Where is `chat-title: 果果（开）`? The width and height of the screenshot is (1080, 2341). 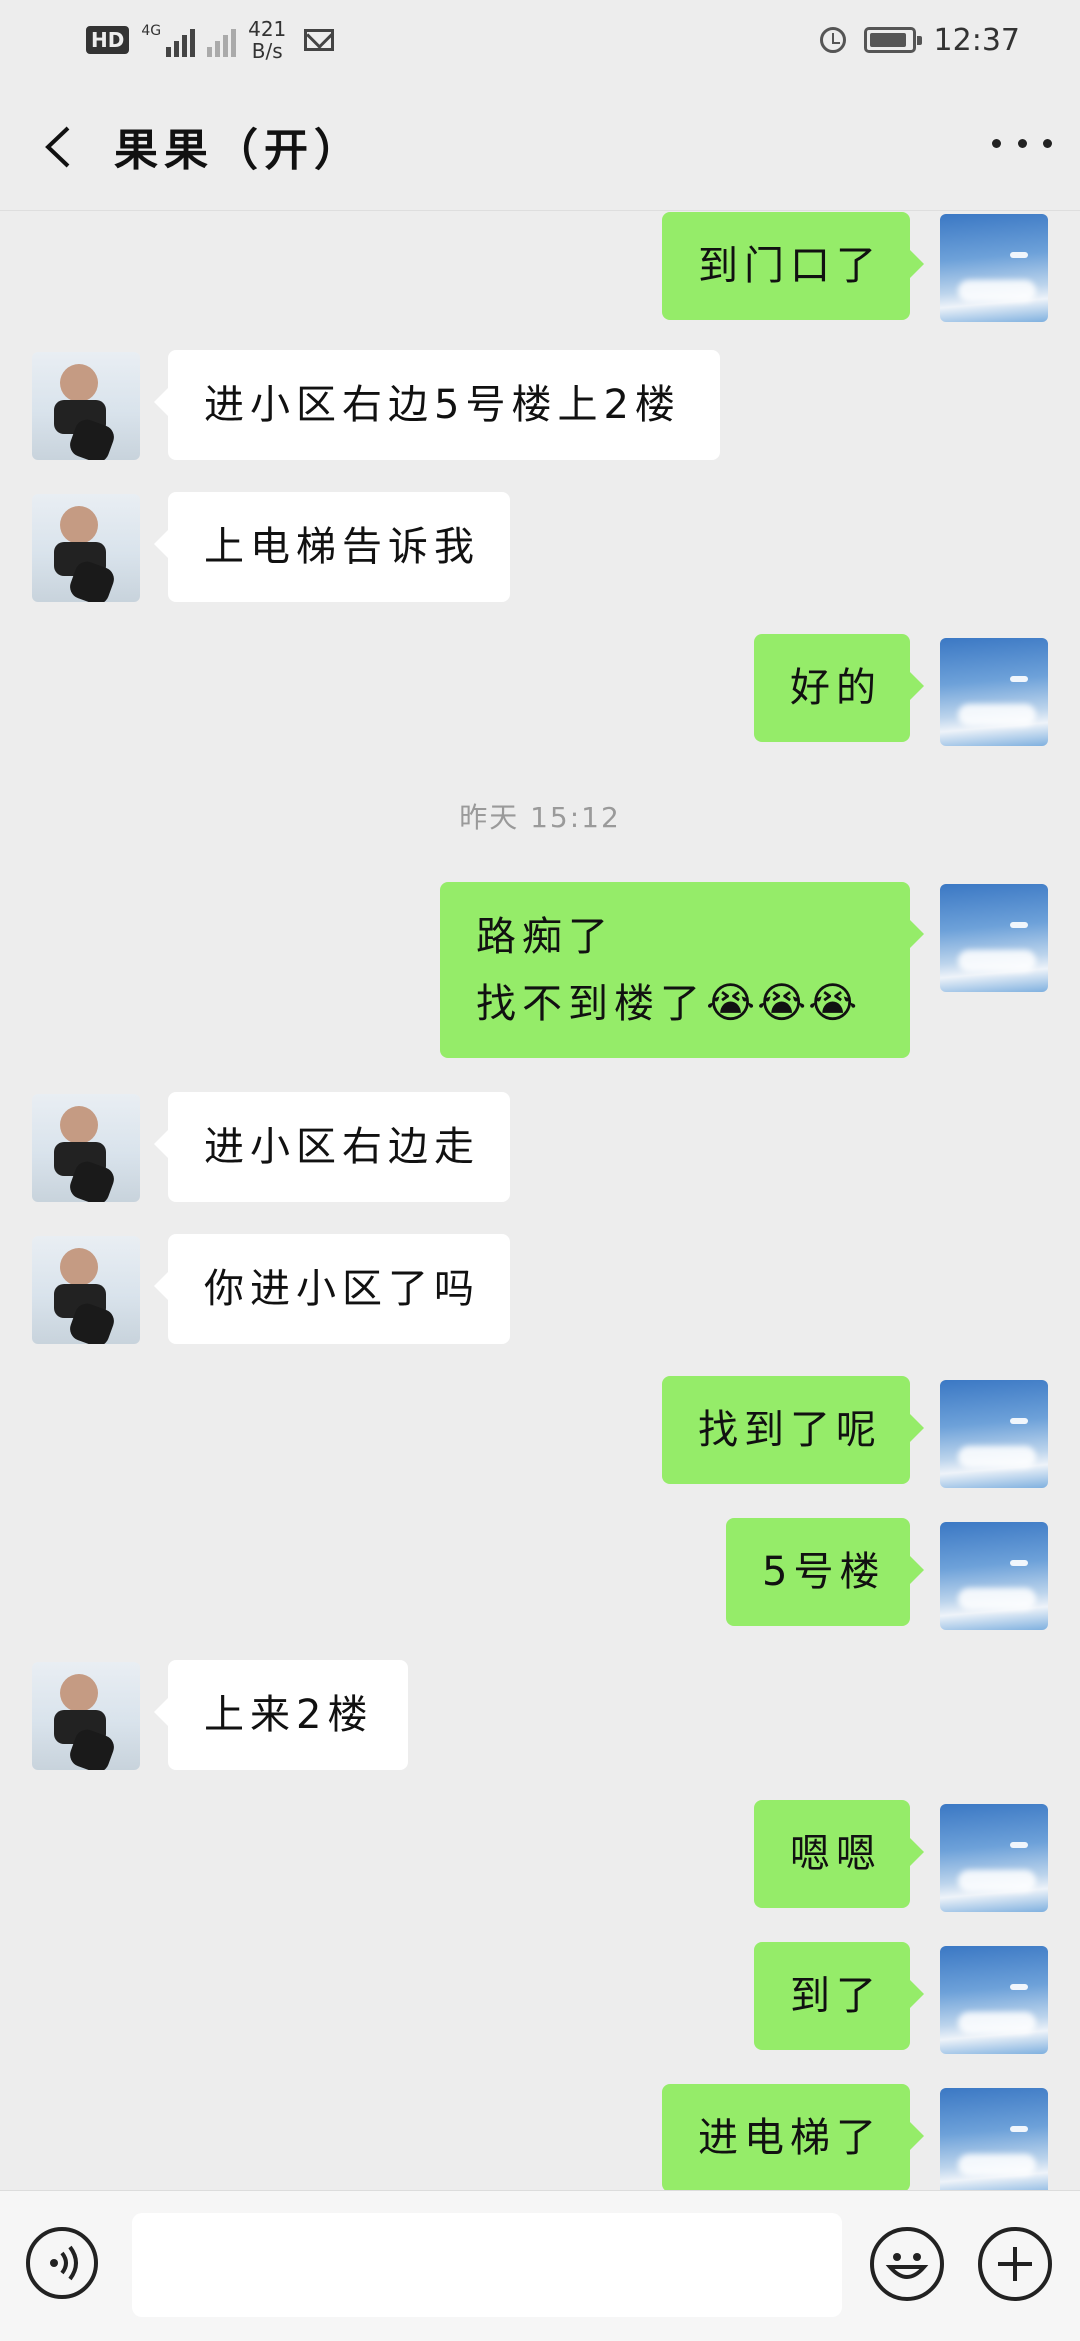 chat-title: 果果（开） is located at coordinates (239, 150).